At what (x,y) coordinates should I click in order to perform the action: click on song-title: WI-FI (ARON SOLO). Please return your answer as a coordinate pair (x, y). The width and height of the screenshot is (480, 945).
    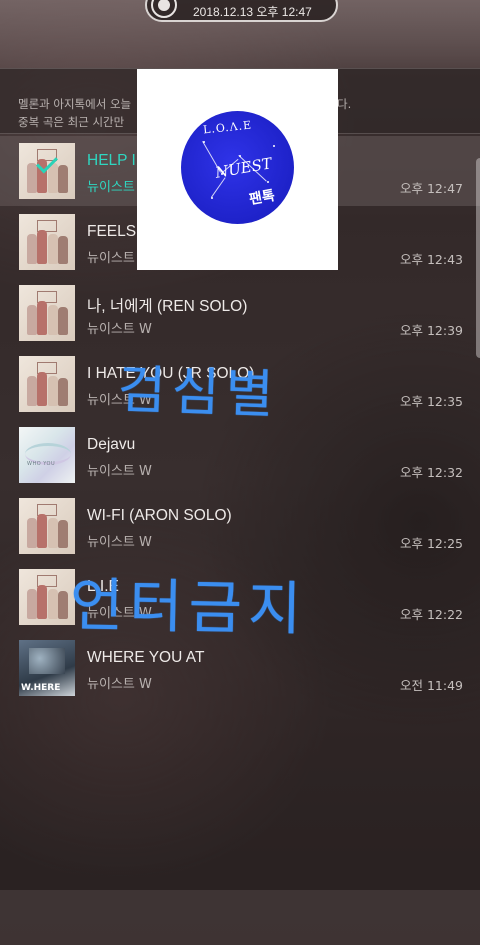
    Looking at the image, I should click on (159, 515).